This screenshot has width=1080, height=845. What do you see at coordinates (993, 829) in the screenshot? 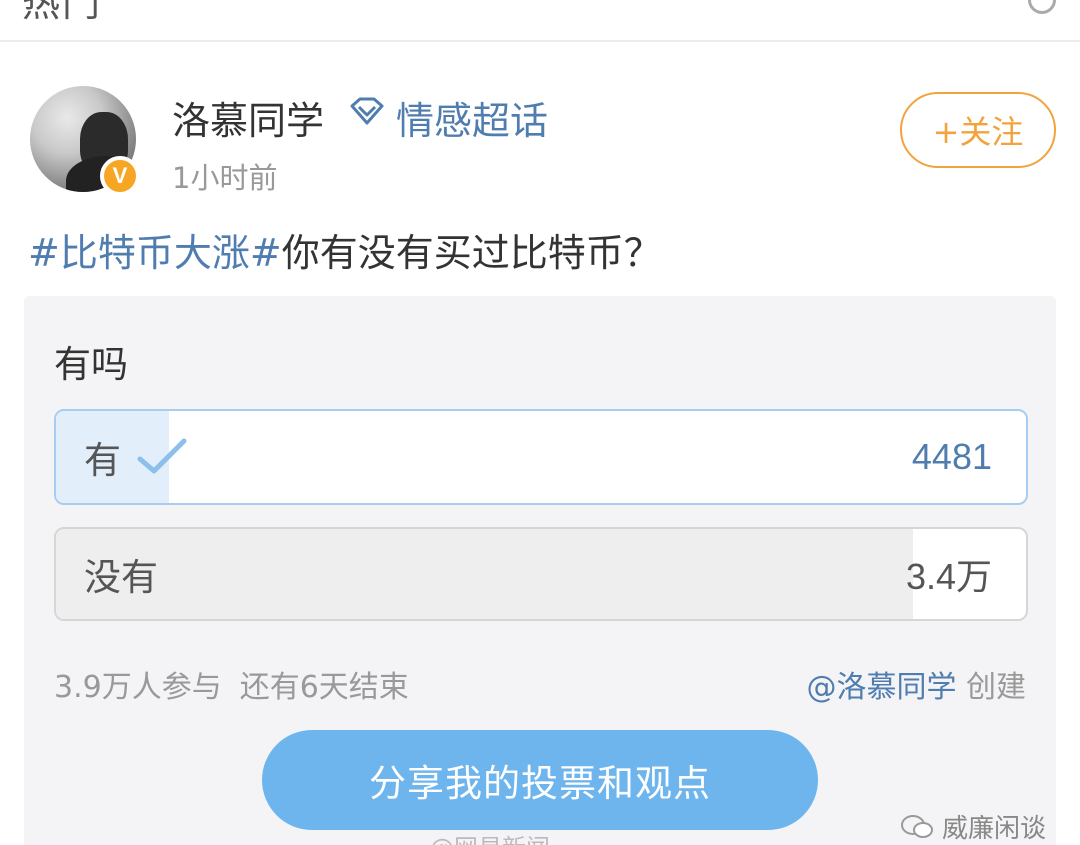
I see `watermark-label: 威廉闲谈` at bounding box center [993, 829].